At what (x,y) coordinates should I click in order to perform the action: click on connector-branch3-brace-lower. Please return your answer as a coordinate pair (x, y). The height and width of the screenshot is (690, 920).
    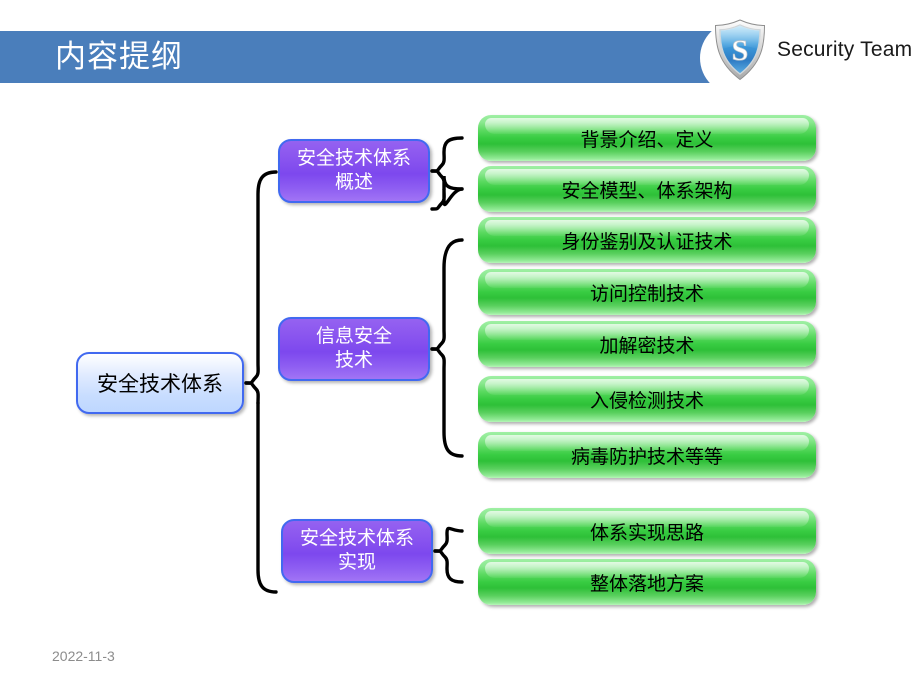
    Looking at the image, I should click on (448, 566).